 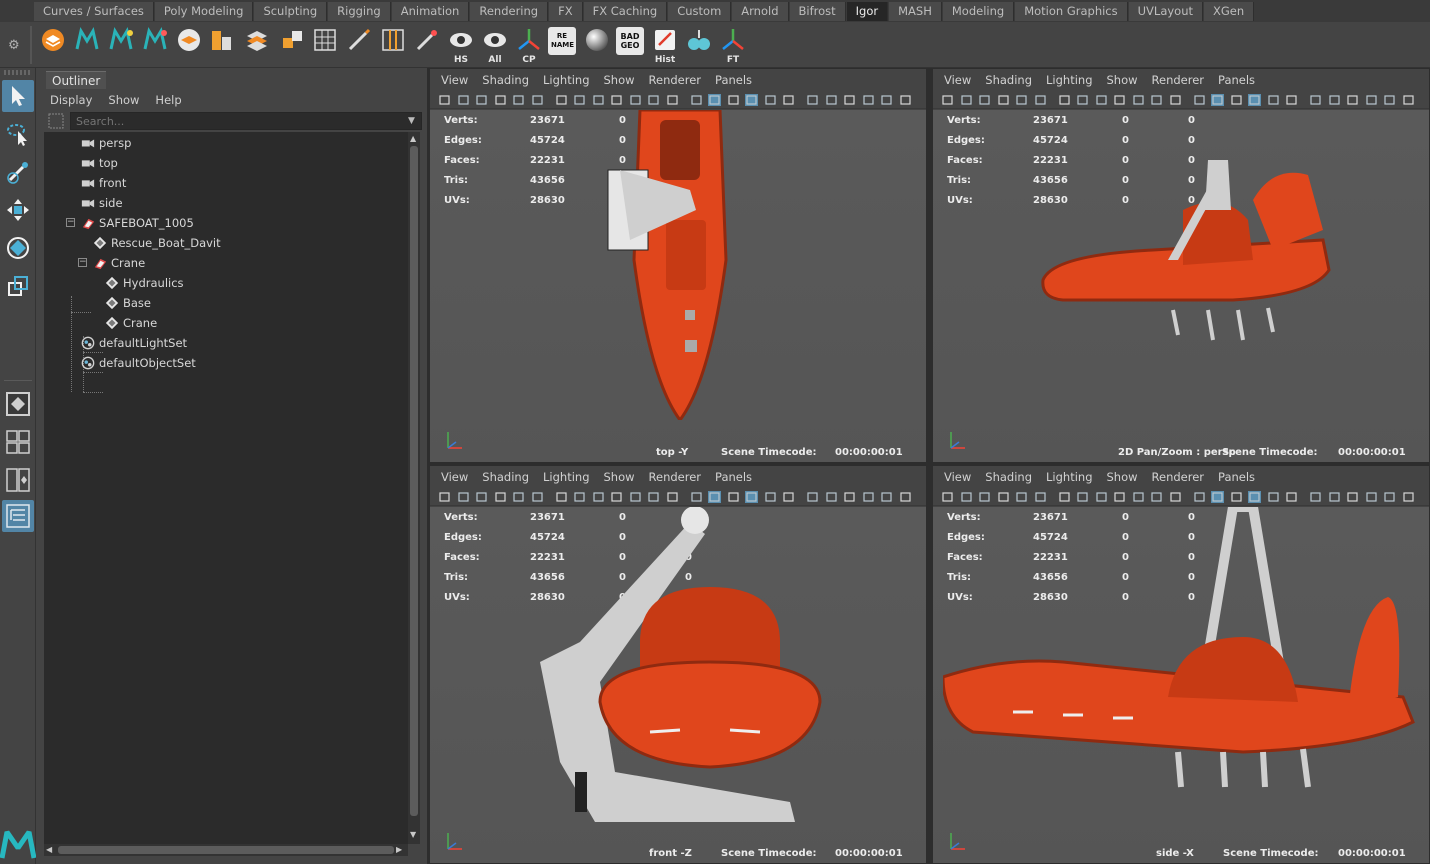 What do you see at coordinates (18, 172) in the screenshot?
I see `paint-select-tool-icon` at bounding box center [18, 172].